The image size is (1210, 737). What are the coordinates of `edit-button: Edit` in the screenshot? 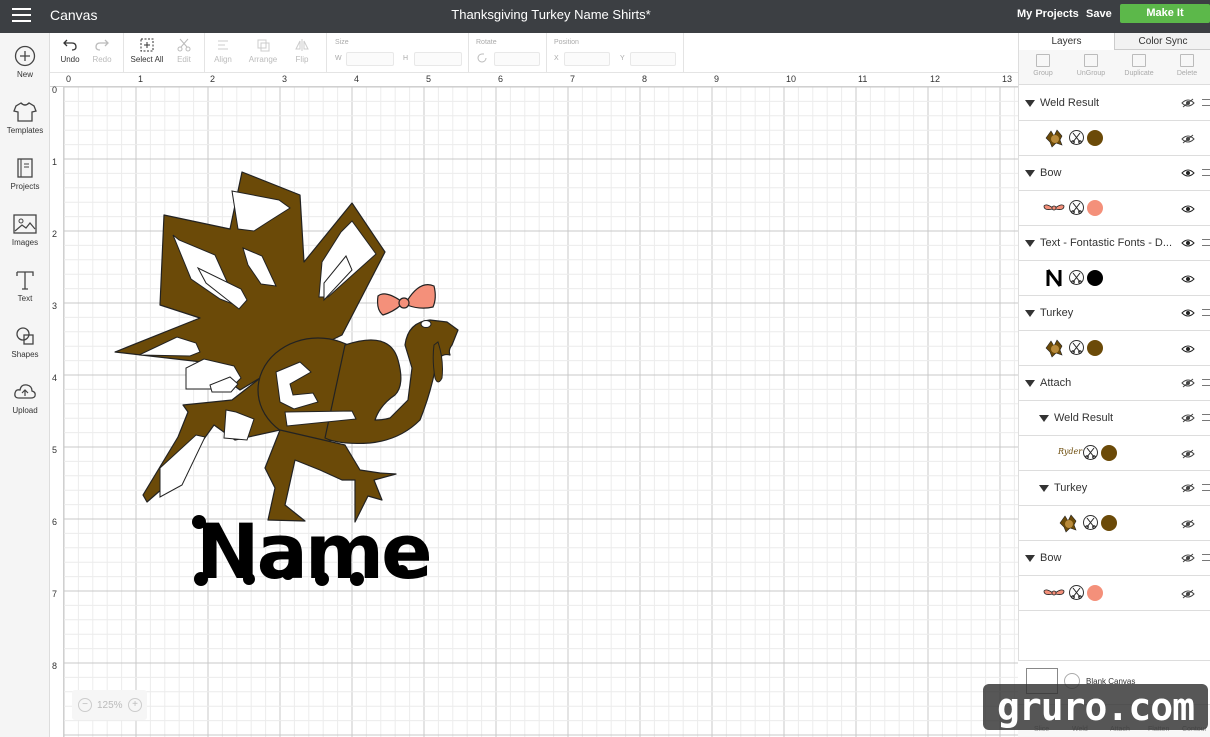 It's located at (184, 50).